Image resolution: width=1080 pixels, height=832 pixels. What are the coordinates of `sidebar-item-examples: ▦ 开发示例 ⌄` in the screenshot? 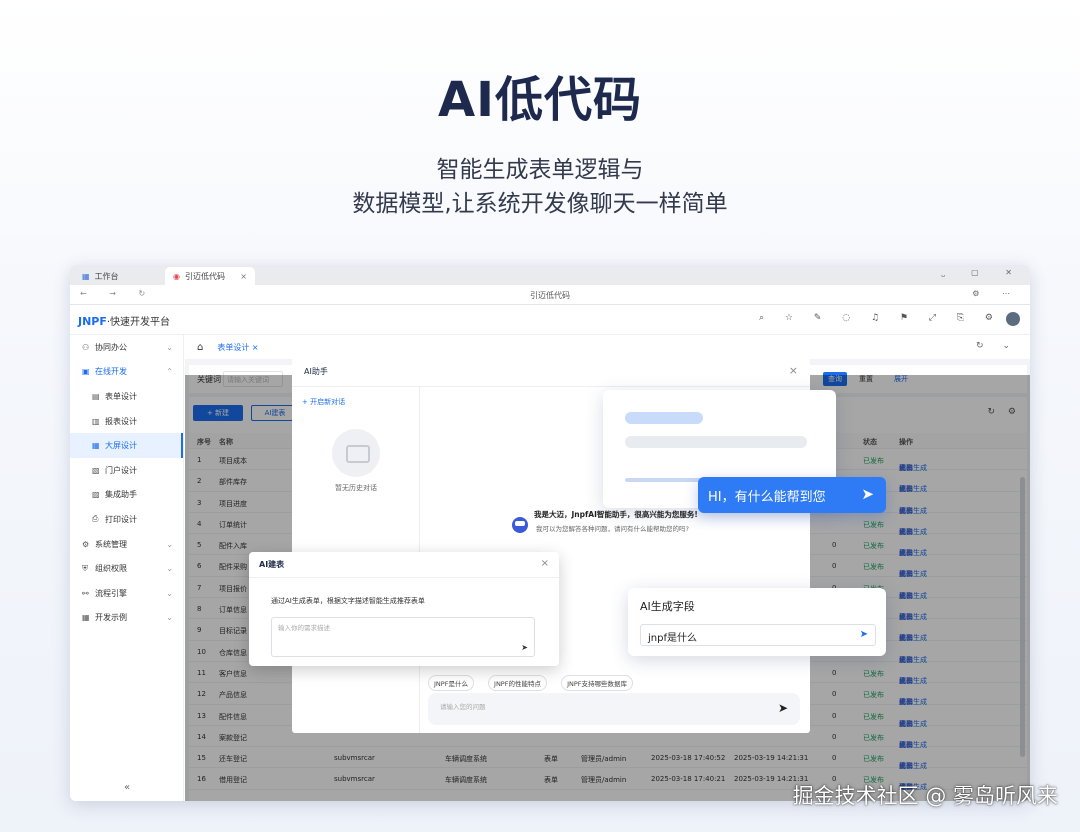 It's located at (126, 618).